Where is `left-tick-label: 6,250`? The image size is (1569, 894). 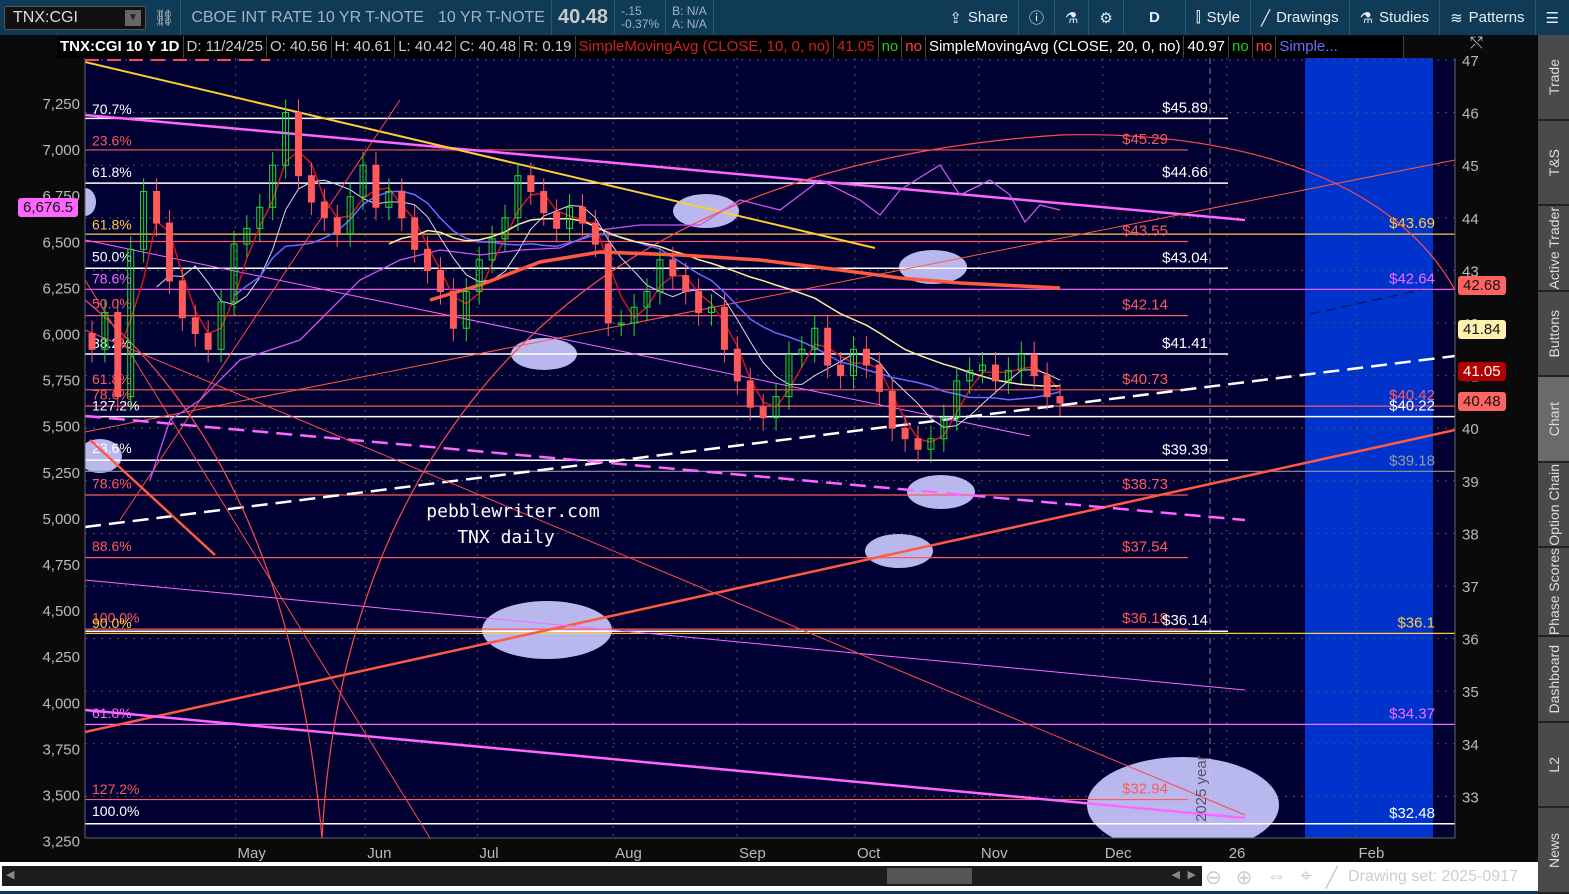
left-tick-label: 6,250 is located at coordinates (61, 288).